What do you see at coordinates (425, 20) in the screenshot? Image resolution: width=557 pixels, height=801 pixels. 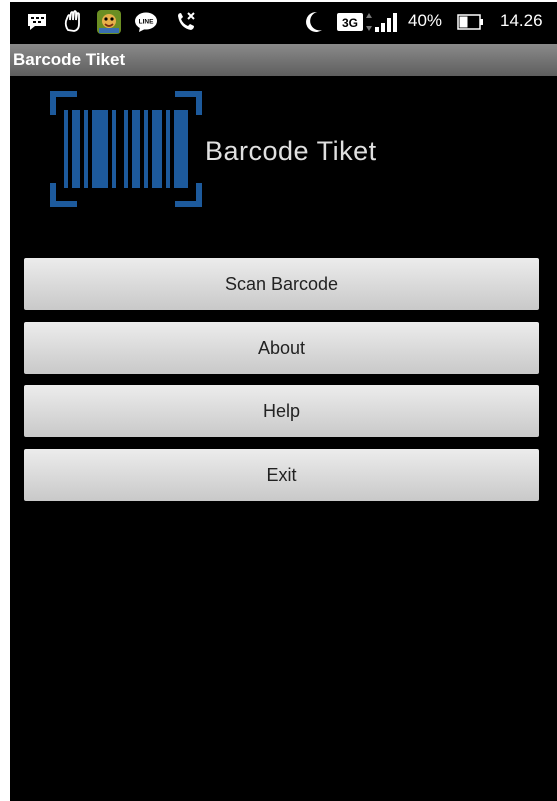 I see `battery-percent: 40%` at bounding box center [425, 20].